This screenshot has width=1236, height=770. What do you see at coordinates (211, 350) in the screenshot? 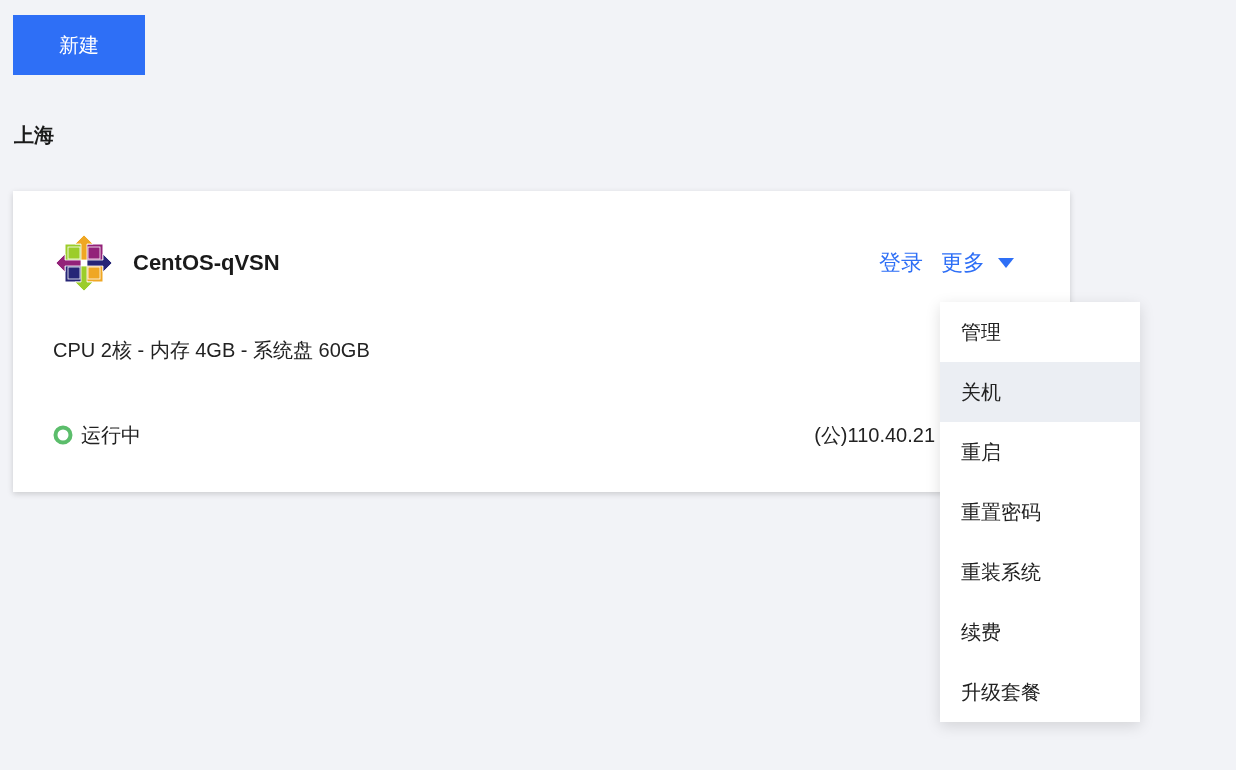
I see `spec-text: CPU 2核 - 内存 4GB - 系统盘 60GB` at bounding box center [211, 350].